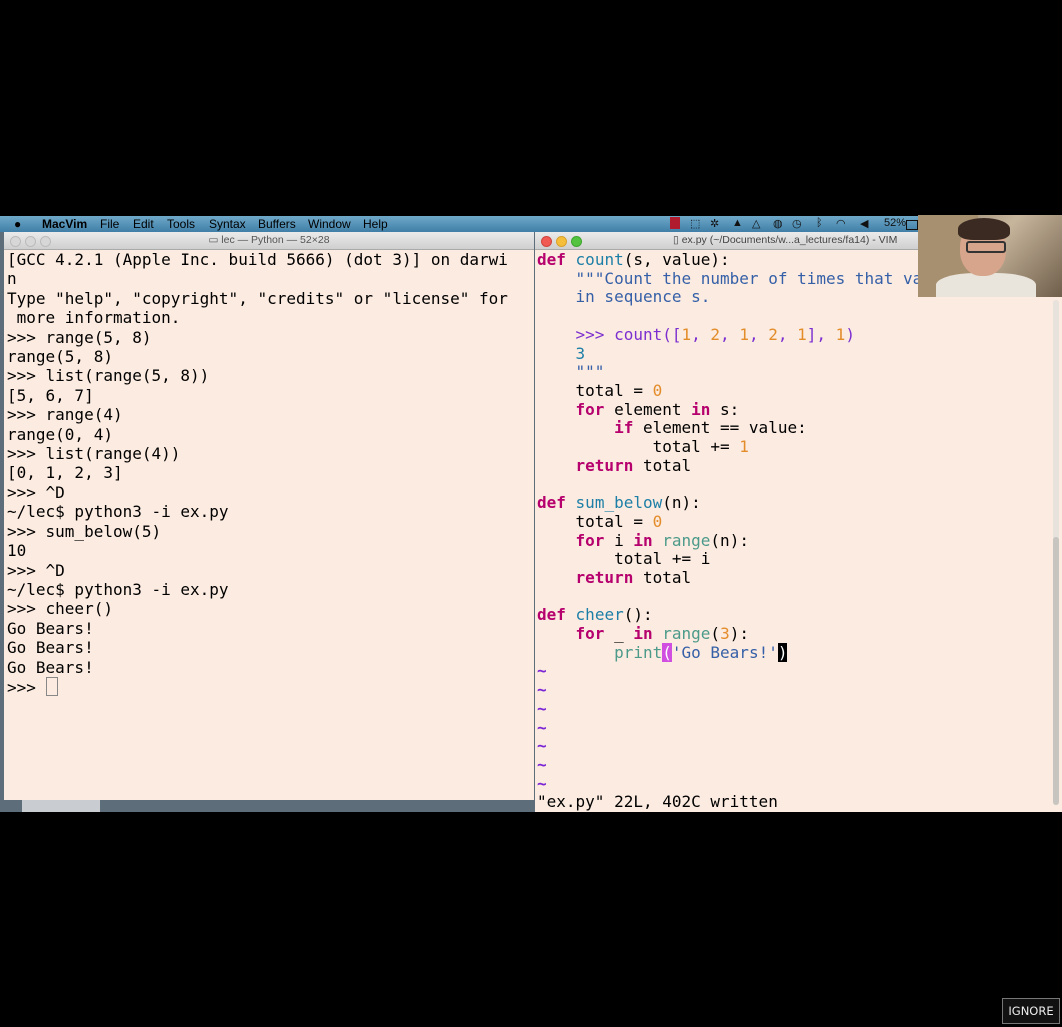 This screenshot has height=1027, width=1062. Describe the element at coordinates (65, 415) in the screenshot. I see `terminal-line: >>> range(4)` at that location.